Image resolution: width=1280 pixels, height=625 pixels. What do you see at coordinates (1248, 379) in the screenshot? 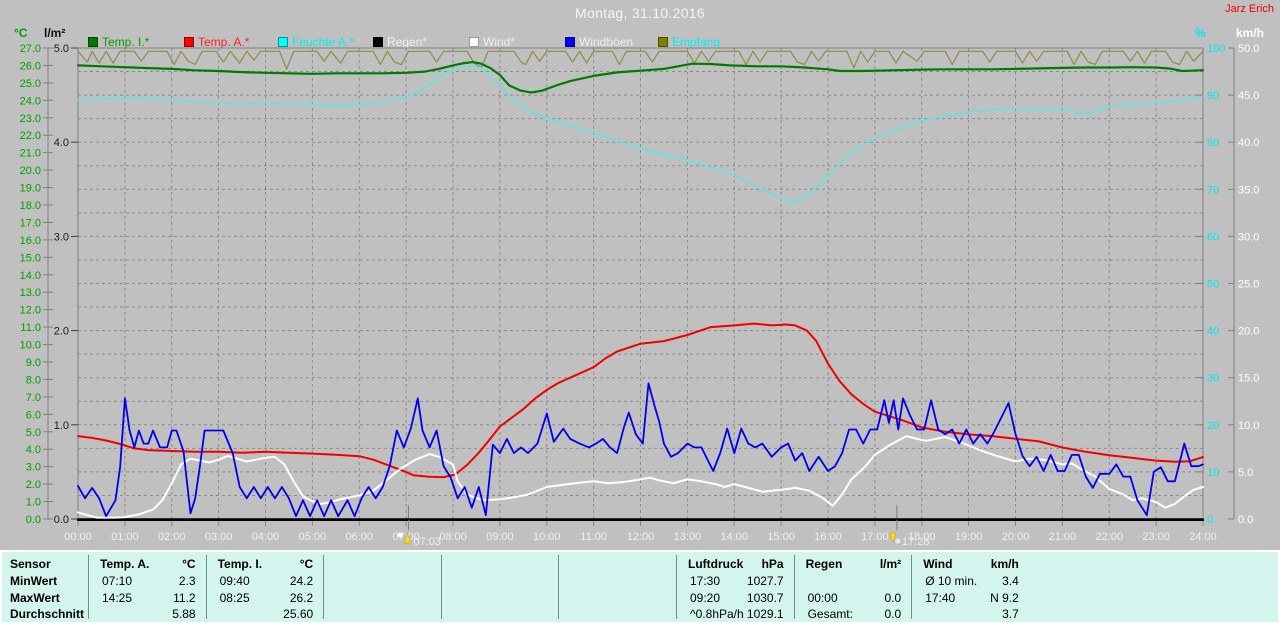
I see `wind-axis-tick-label: 15.0` at bounding box center [1248, 379].